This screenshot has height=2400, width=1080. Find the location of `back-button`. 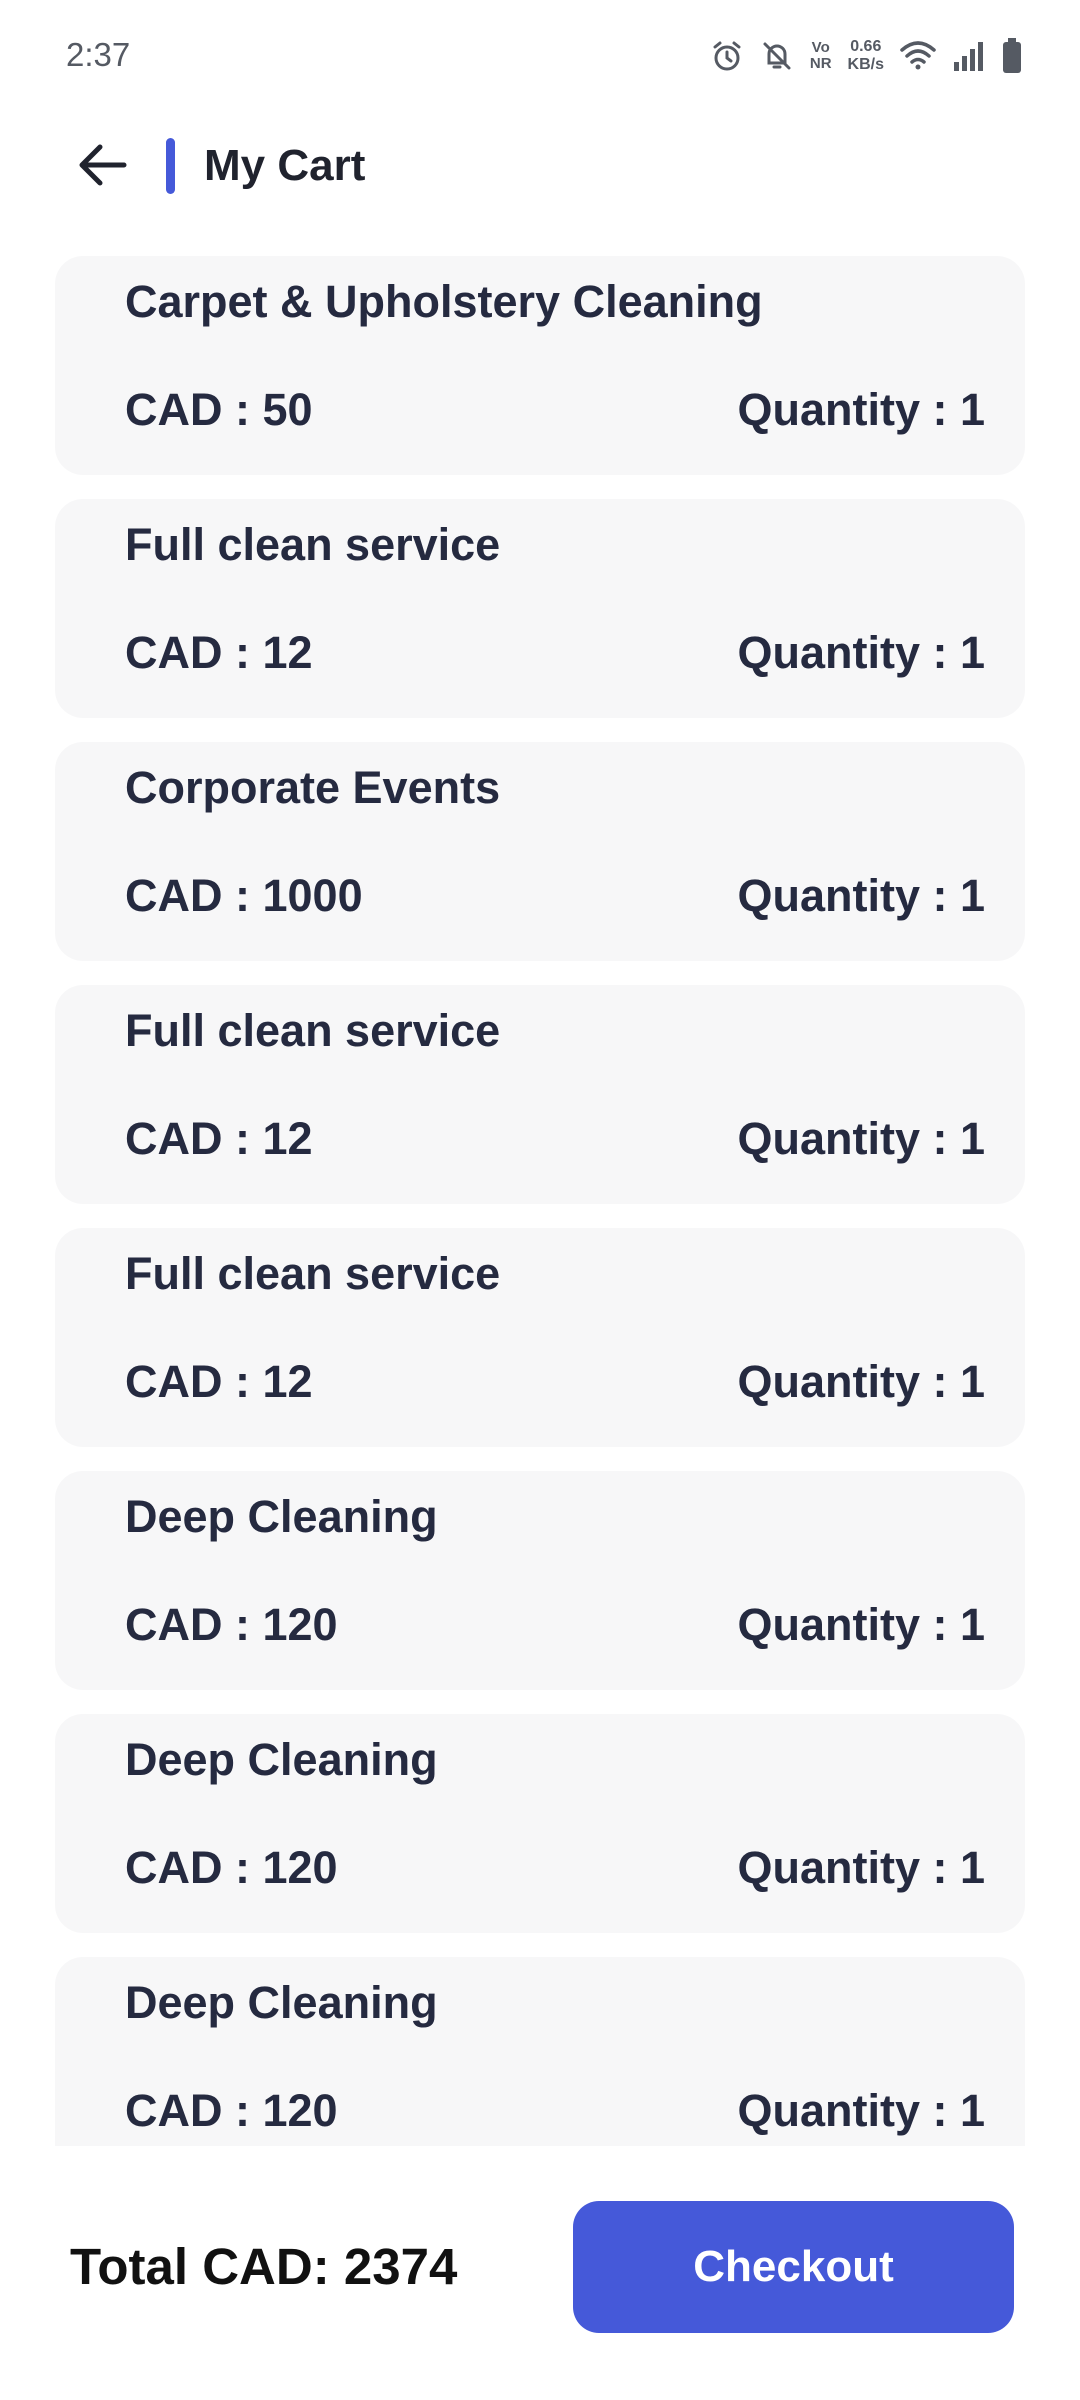

back-button is located at coordinates (102, 167).